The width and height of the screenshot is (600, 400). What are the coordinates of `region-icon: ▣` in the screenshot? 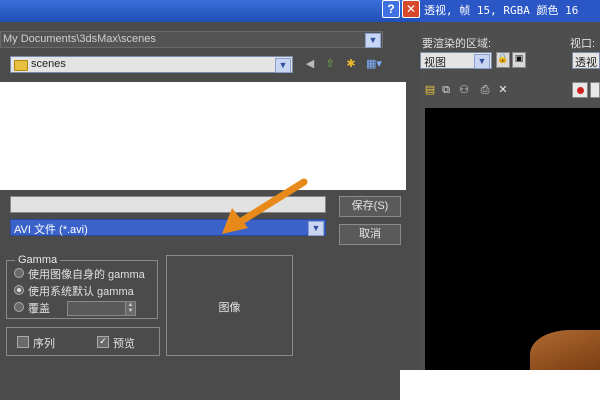 It's located at (519, 60).